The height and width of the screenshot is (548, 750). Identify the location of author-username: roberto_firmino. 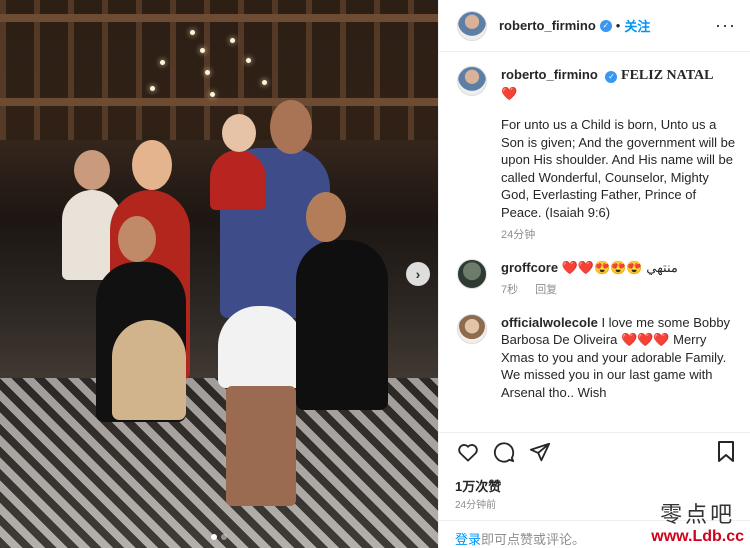
(547, 25).